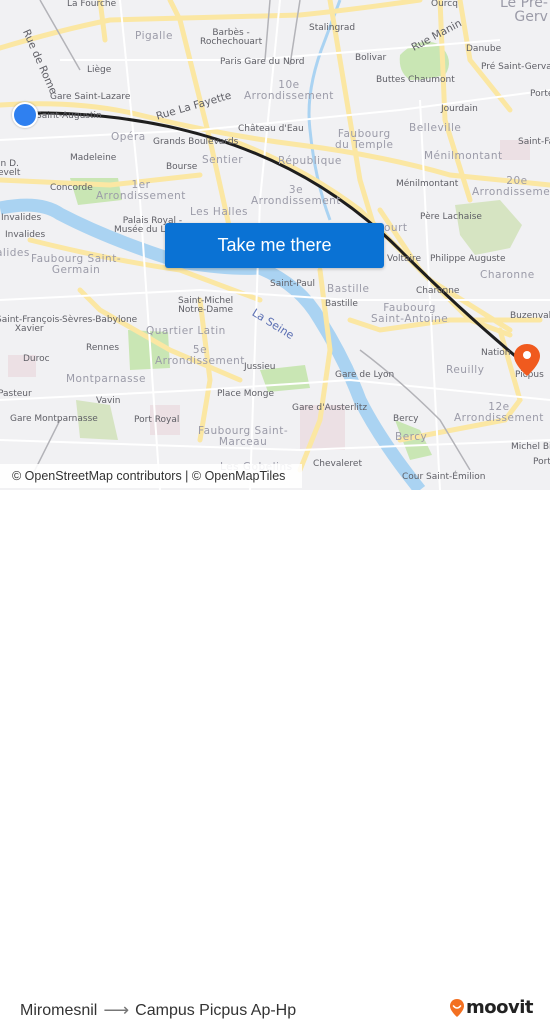  I want to click on district-label: Faubourg du Temple, so click(364, 139).